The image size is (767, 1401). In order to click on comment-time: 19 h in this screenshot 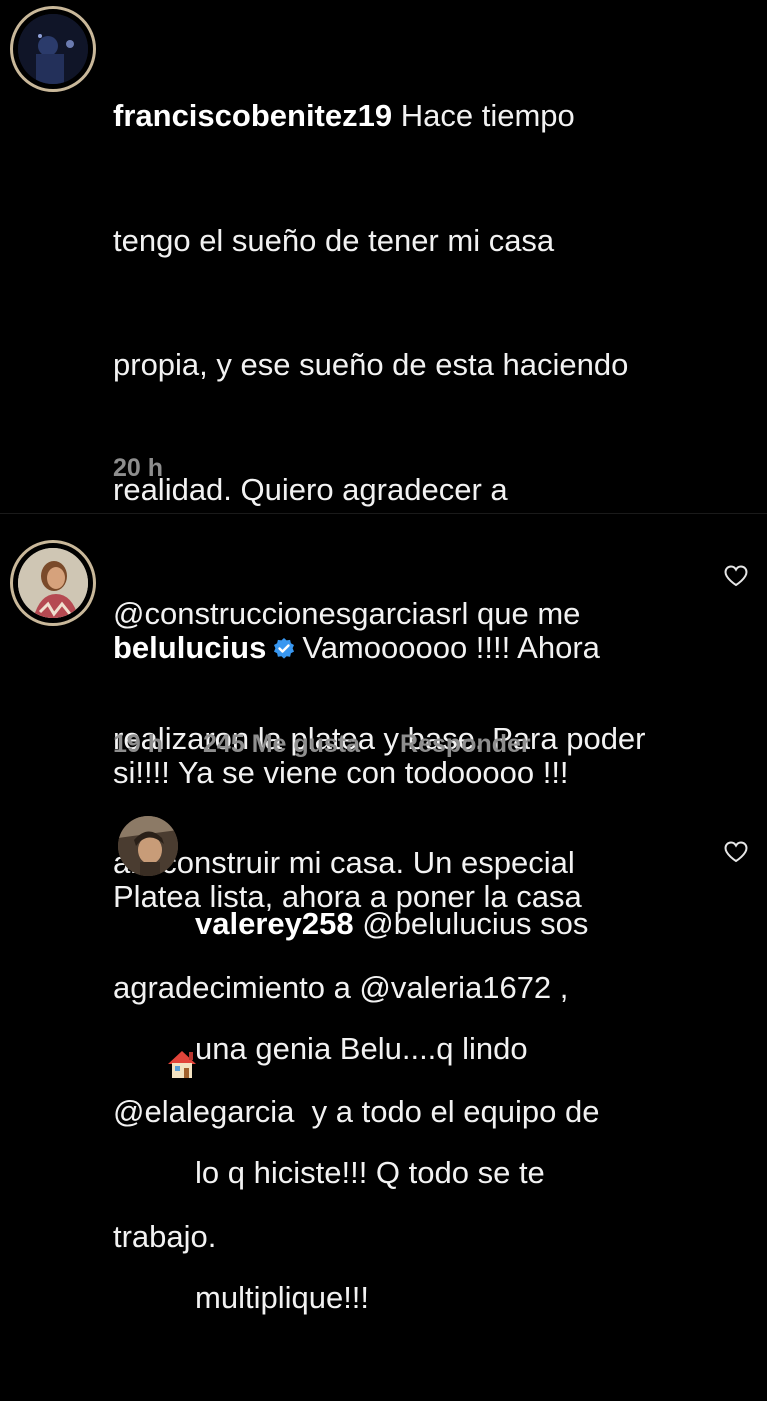, I will do `click(138, 744)`.